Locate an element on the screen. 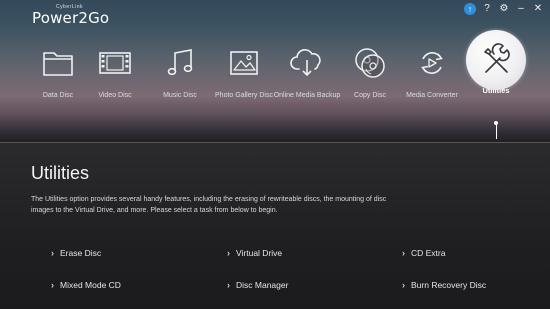 The width and height of the screenshot is (550, 309). task-mixed-mode-cd: › Mixed Mode CD is located at coordinates (86, 285).